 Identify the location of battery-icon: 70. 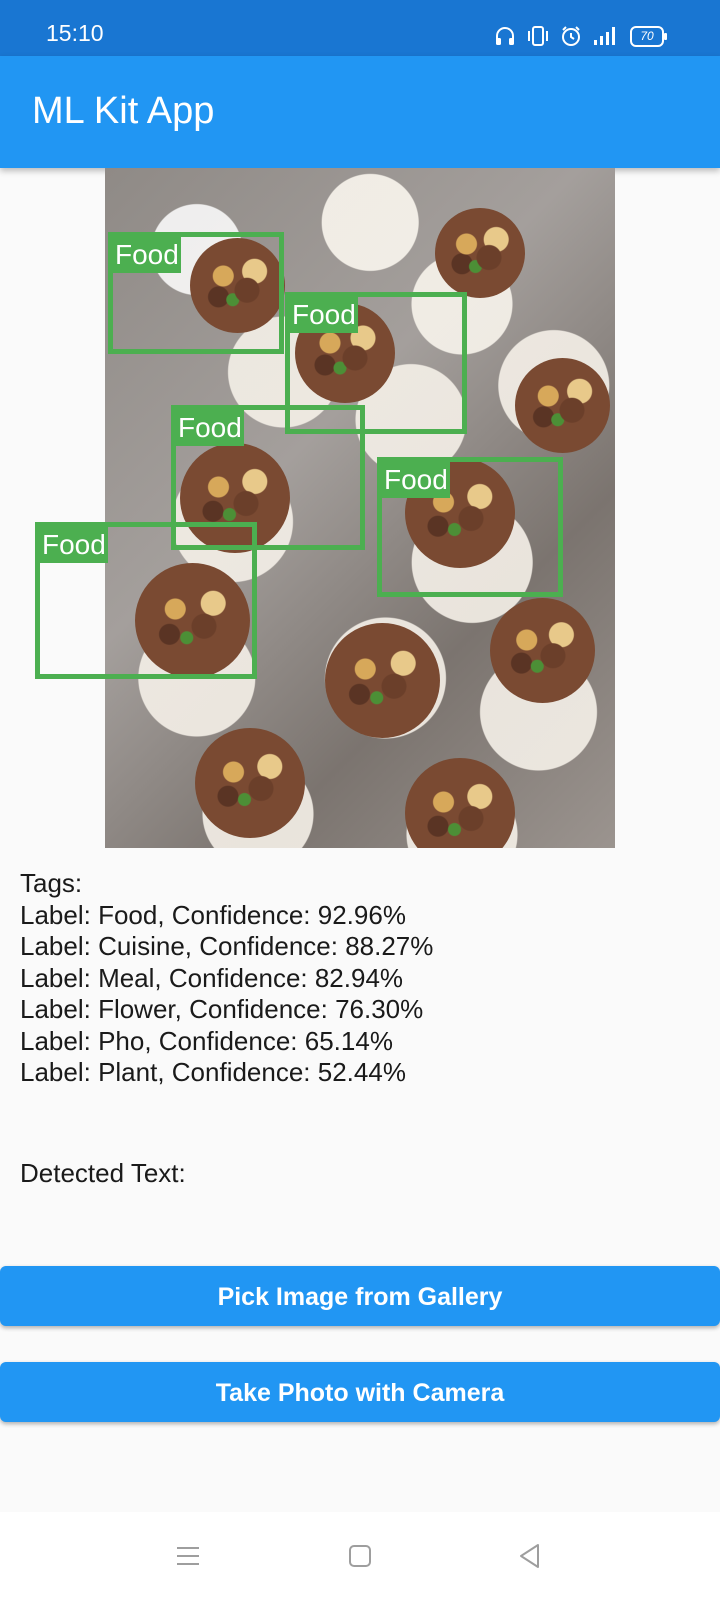
(648, 36).